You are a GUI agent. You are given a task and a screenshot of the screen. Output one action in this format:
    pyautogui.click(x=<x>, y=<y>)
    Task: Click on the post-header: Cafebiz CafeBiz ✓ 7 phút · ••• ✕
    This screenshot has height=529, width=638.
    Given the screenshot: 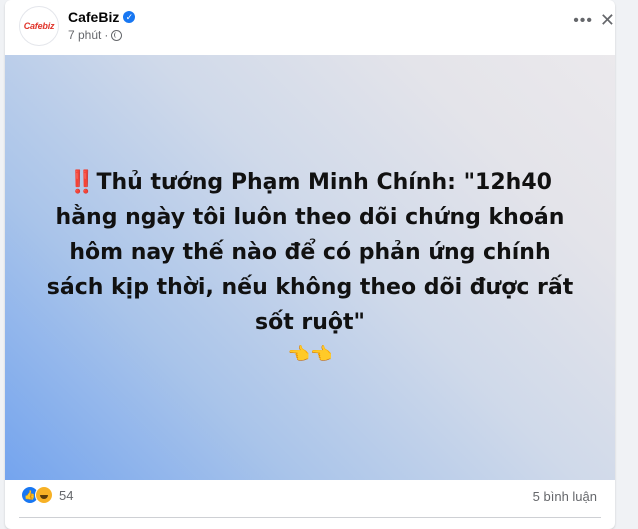 What is the action you would take?
    pyautogui.click(x=310, y=27)
    